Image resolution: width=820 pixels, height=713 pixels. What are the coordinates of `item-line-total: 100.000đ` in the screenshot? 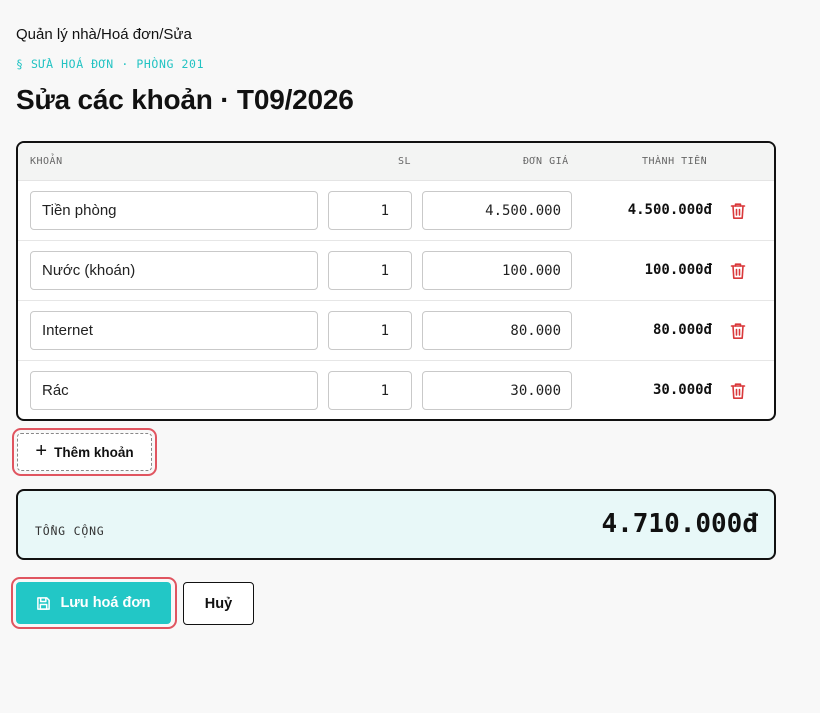 It's located at (678, 270).